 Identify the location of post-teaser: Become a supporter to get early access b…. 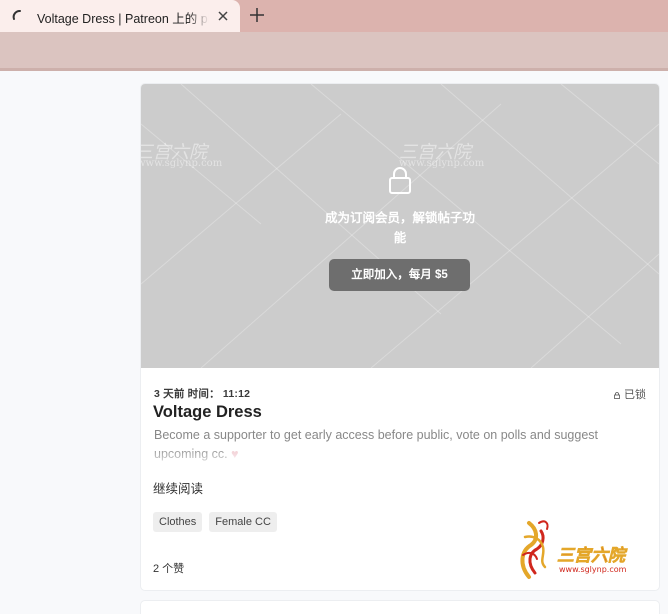
(401, 445).